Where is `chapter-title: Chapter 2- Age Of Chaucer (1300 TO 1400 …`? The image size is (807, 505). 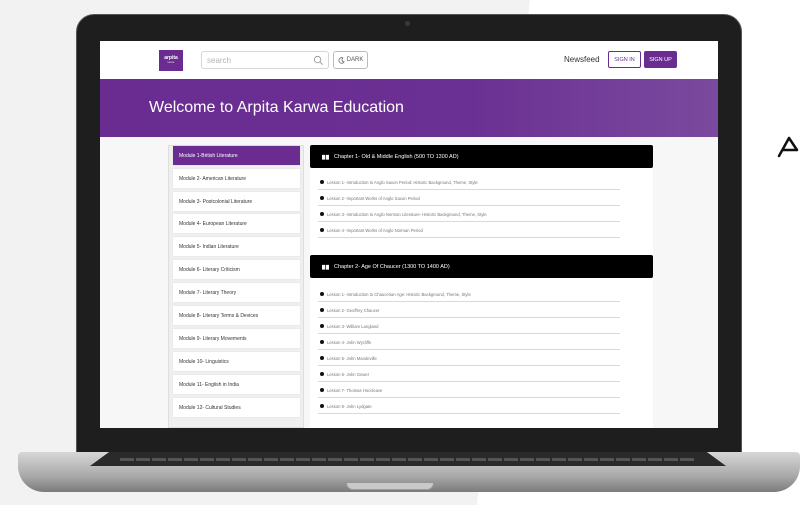 chapter-title: Chapter 2- Age Of Chaucer (1300 TO 1400 … is located at coordinates (392, 266).